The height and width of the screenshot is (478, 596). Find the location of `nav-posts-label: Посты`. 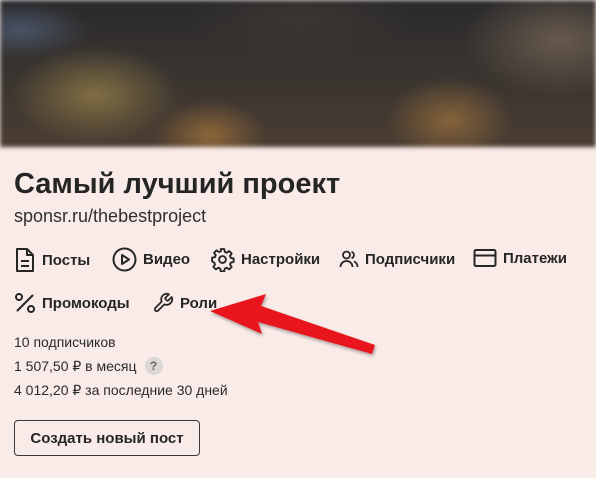

nav-posts-label: Посты is located at coordinates (66, 260).